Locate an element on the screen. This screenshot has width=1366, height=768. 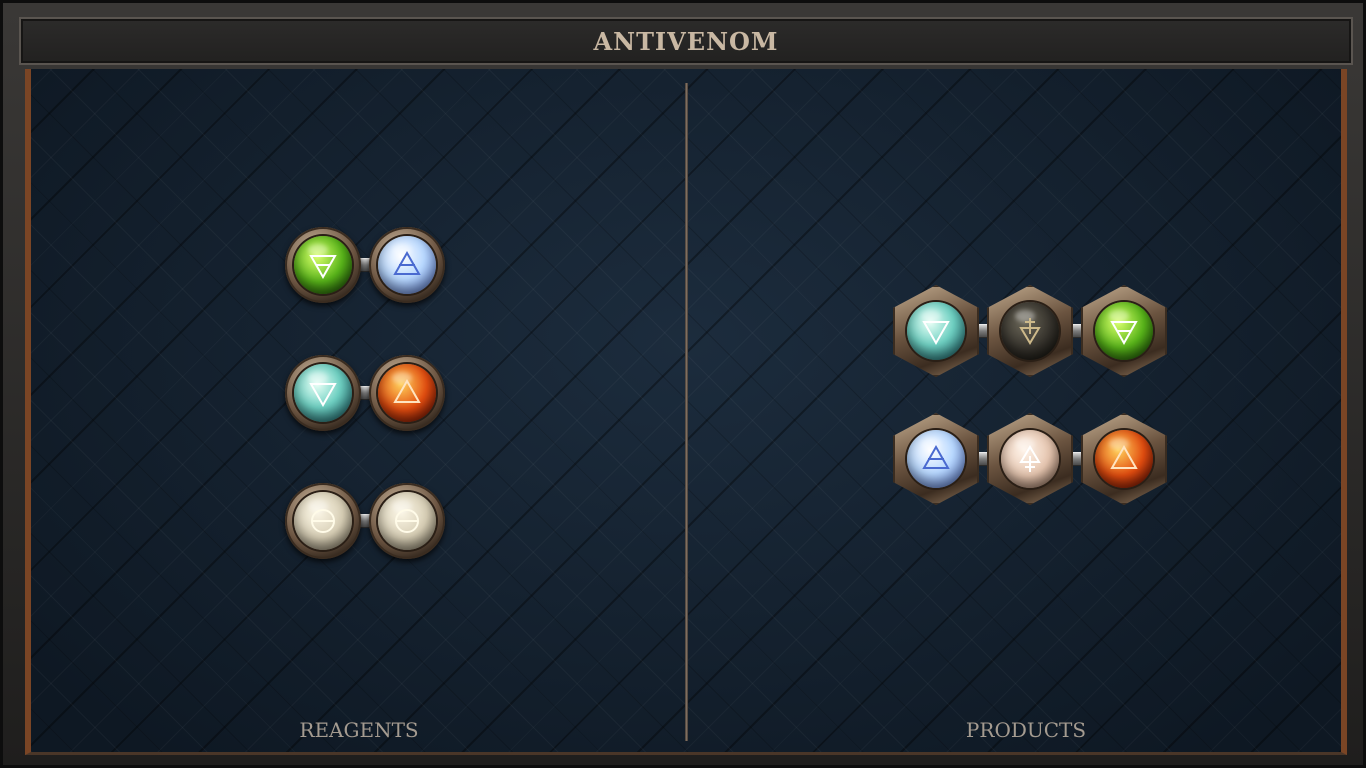
title-bar: ANTIVENOM is located at coordinates (686, 41).